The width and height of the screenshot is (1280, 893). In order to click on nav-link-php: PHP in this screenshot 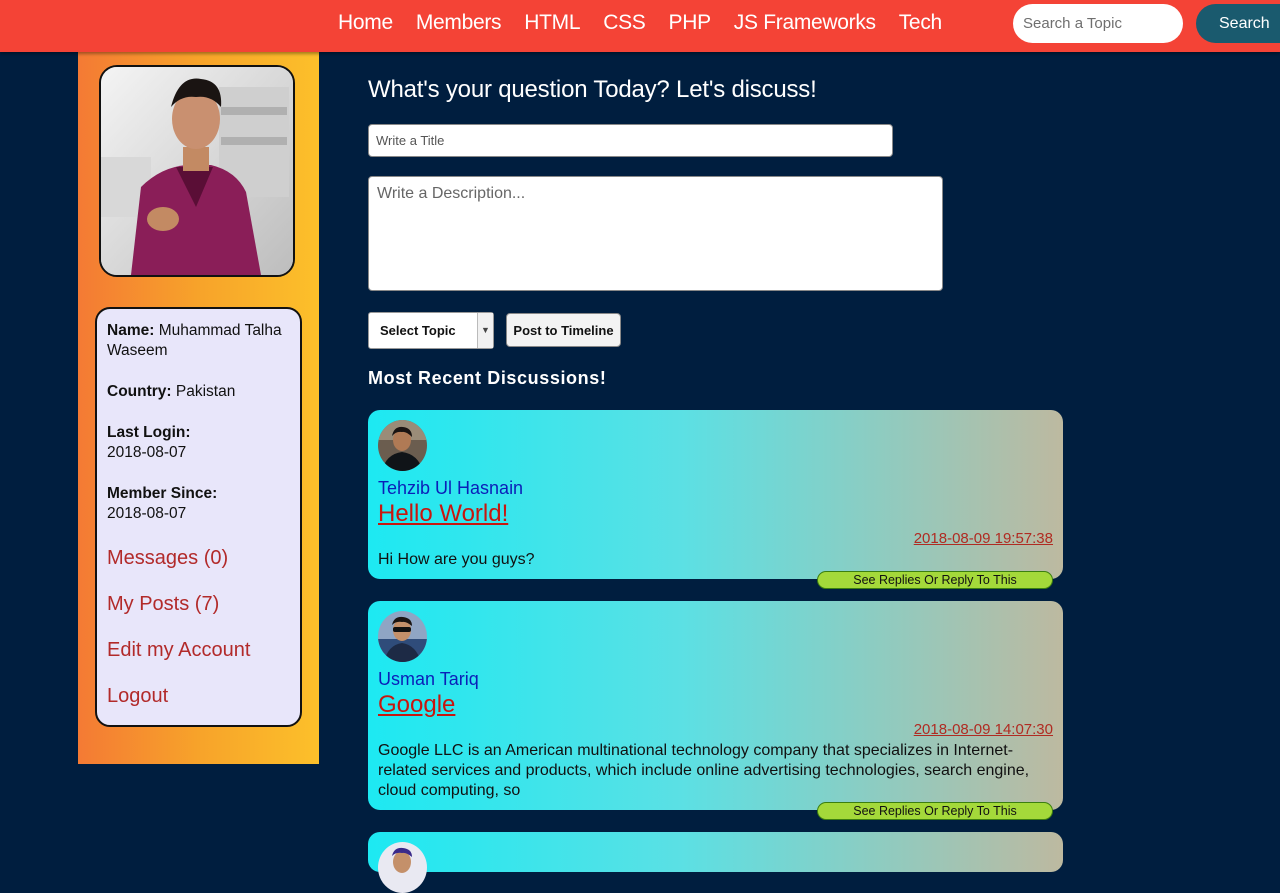, I will do `click(690, 23)`.